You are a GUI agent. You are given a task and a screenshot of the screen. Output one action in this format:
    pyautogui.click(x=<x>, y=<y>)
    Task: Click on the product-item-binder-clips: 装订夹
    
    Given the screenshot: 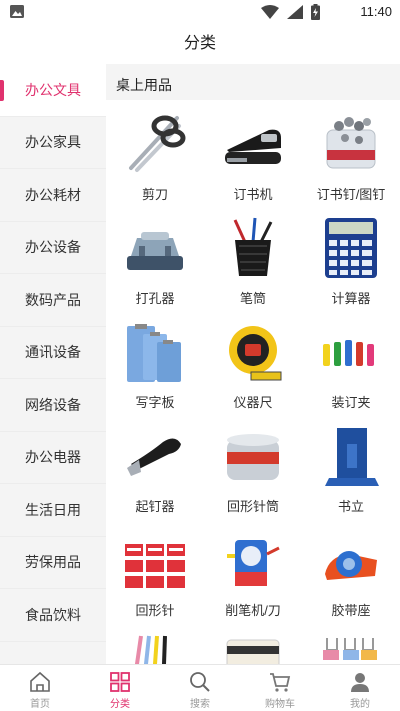 What is the action you would take?
    pyautogui.click(x=351, y=372)
    